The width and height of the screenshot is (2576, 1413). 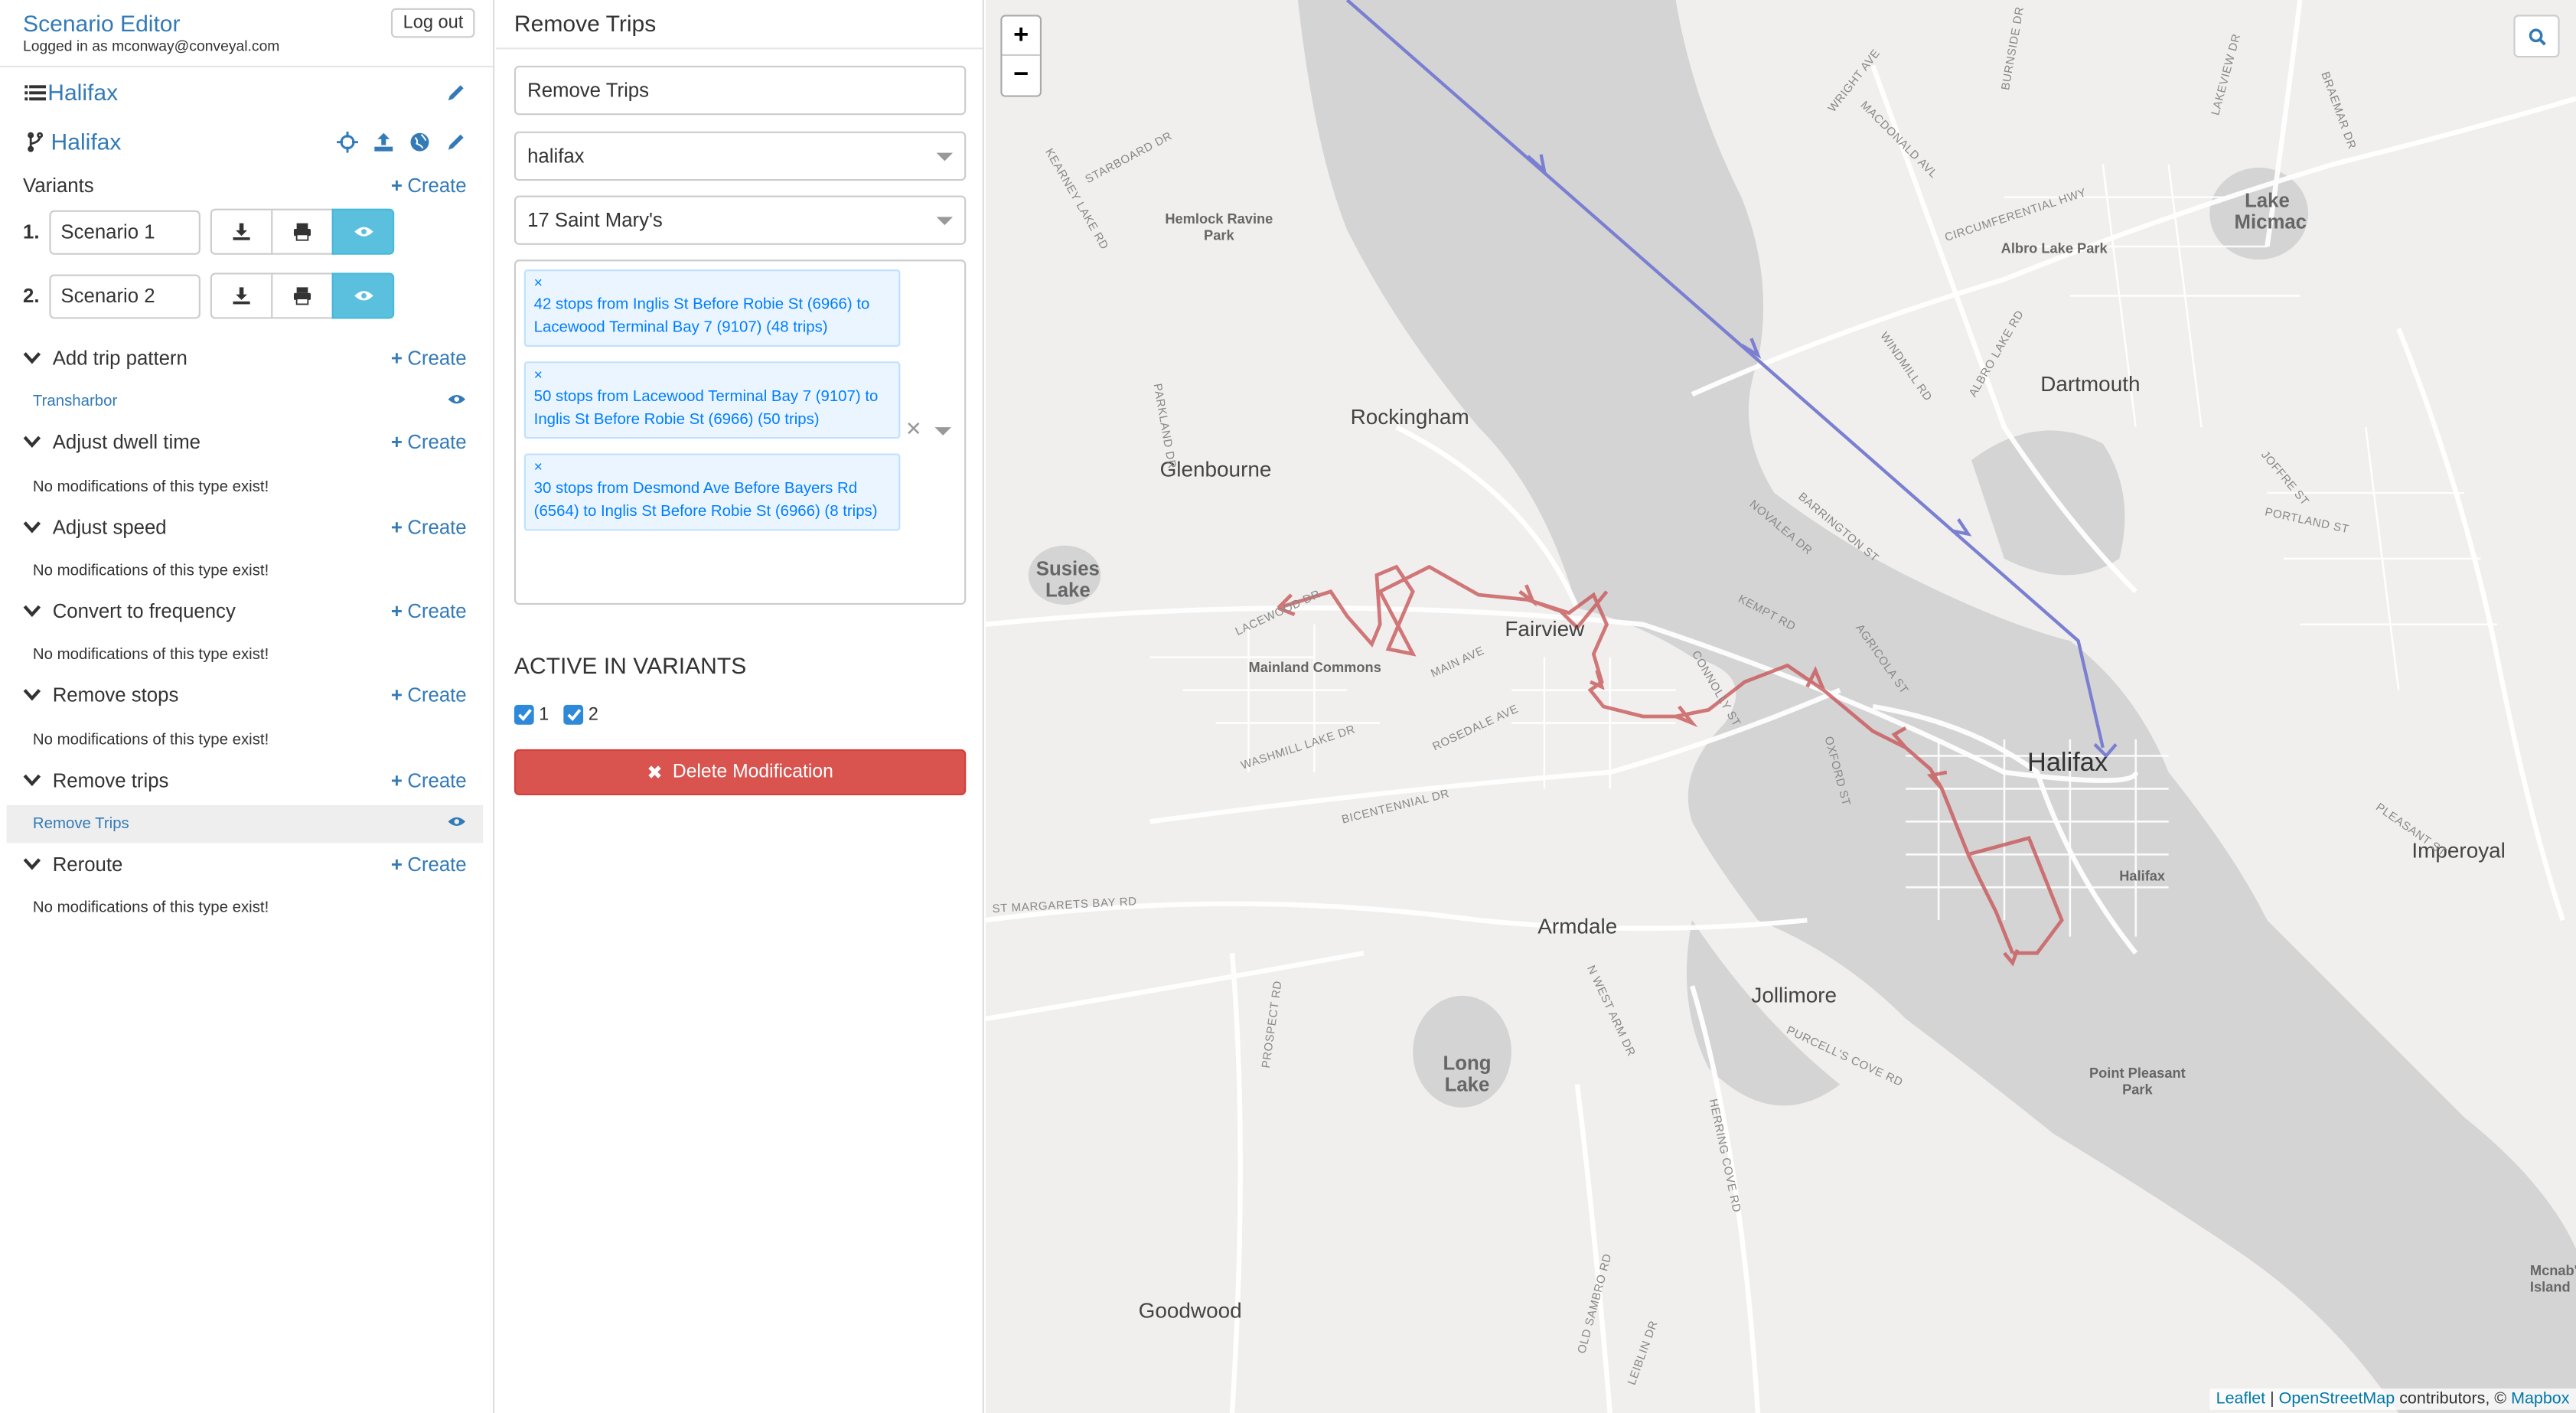 What do you see at coordinates (740, 90) in the screenshot?
I see `modification-name-input: Remove Trips` at bounding box center [740, 90].